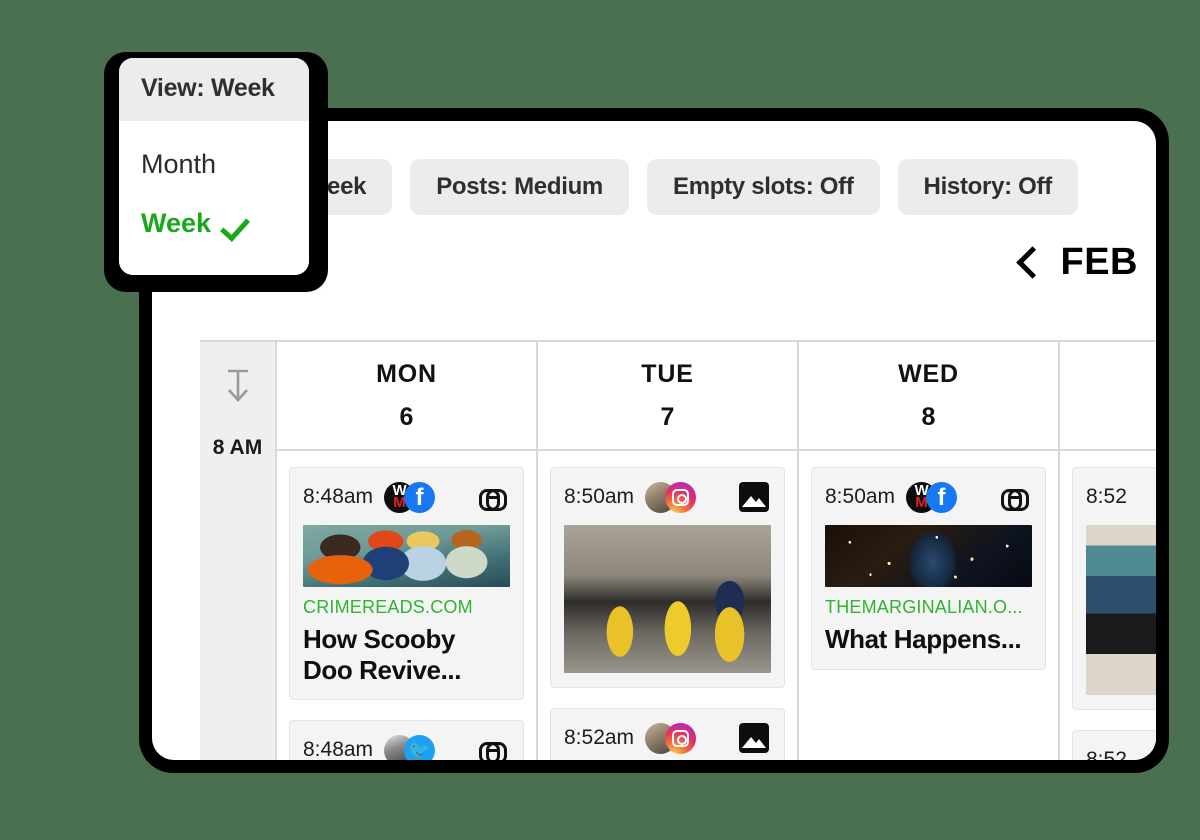 The width and height of the screenshot is (1200, 840). I want to click on day-column-tue: TUE 7 8:50am 8:52am, so click(668, 551).